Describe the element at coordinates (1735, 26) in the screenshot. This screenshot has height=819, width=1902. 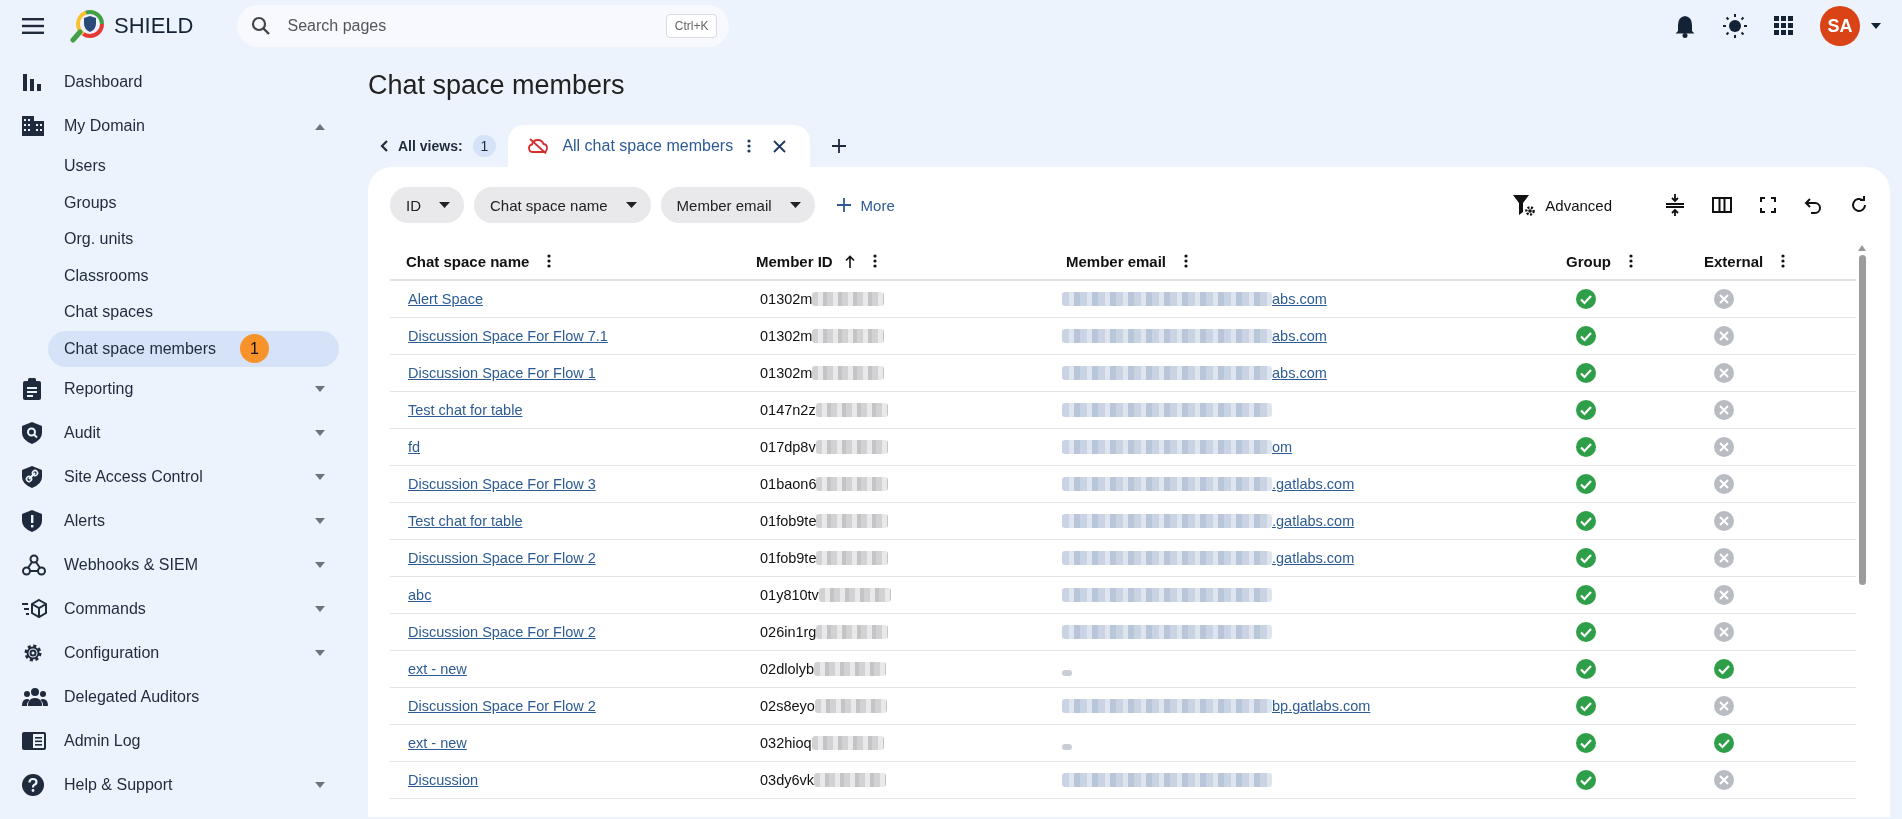
I see `theme-sun-icon` at that location.